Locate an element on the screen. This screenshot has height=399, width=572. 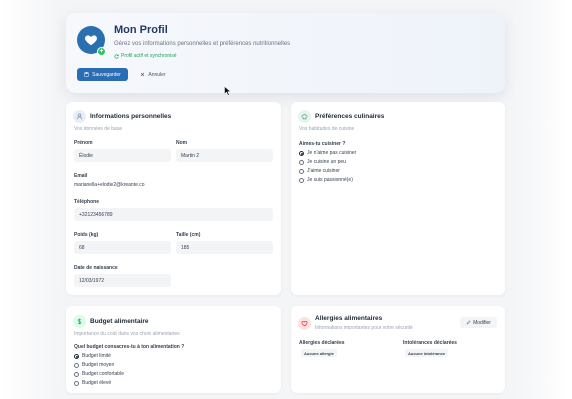
culinary-option-label: Je n'aime pas cuisiner is located at coordinates (332, 153).